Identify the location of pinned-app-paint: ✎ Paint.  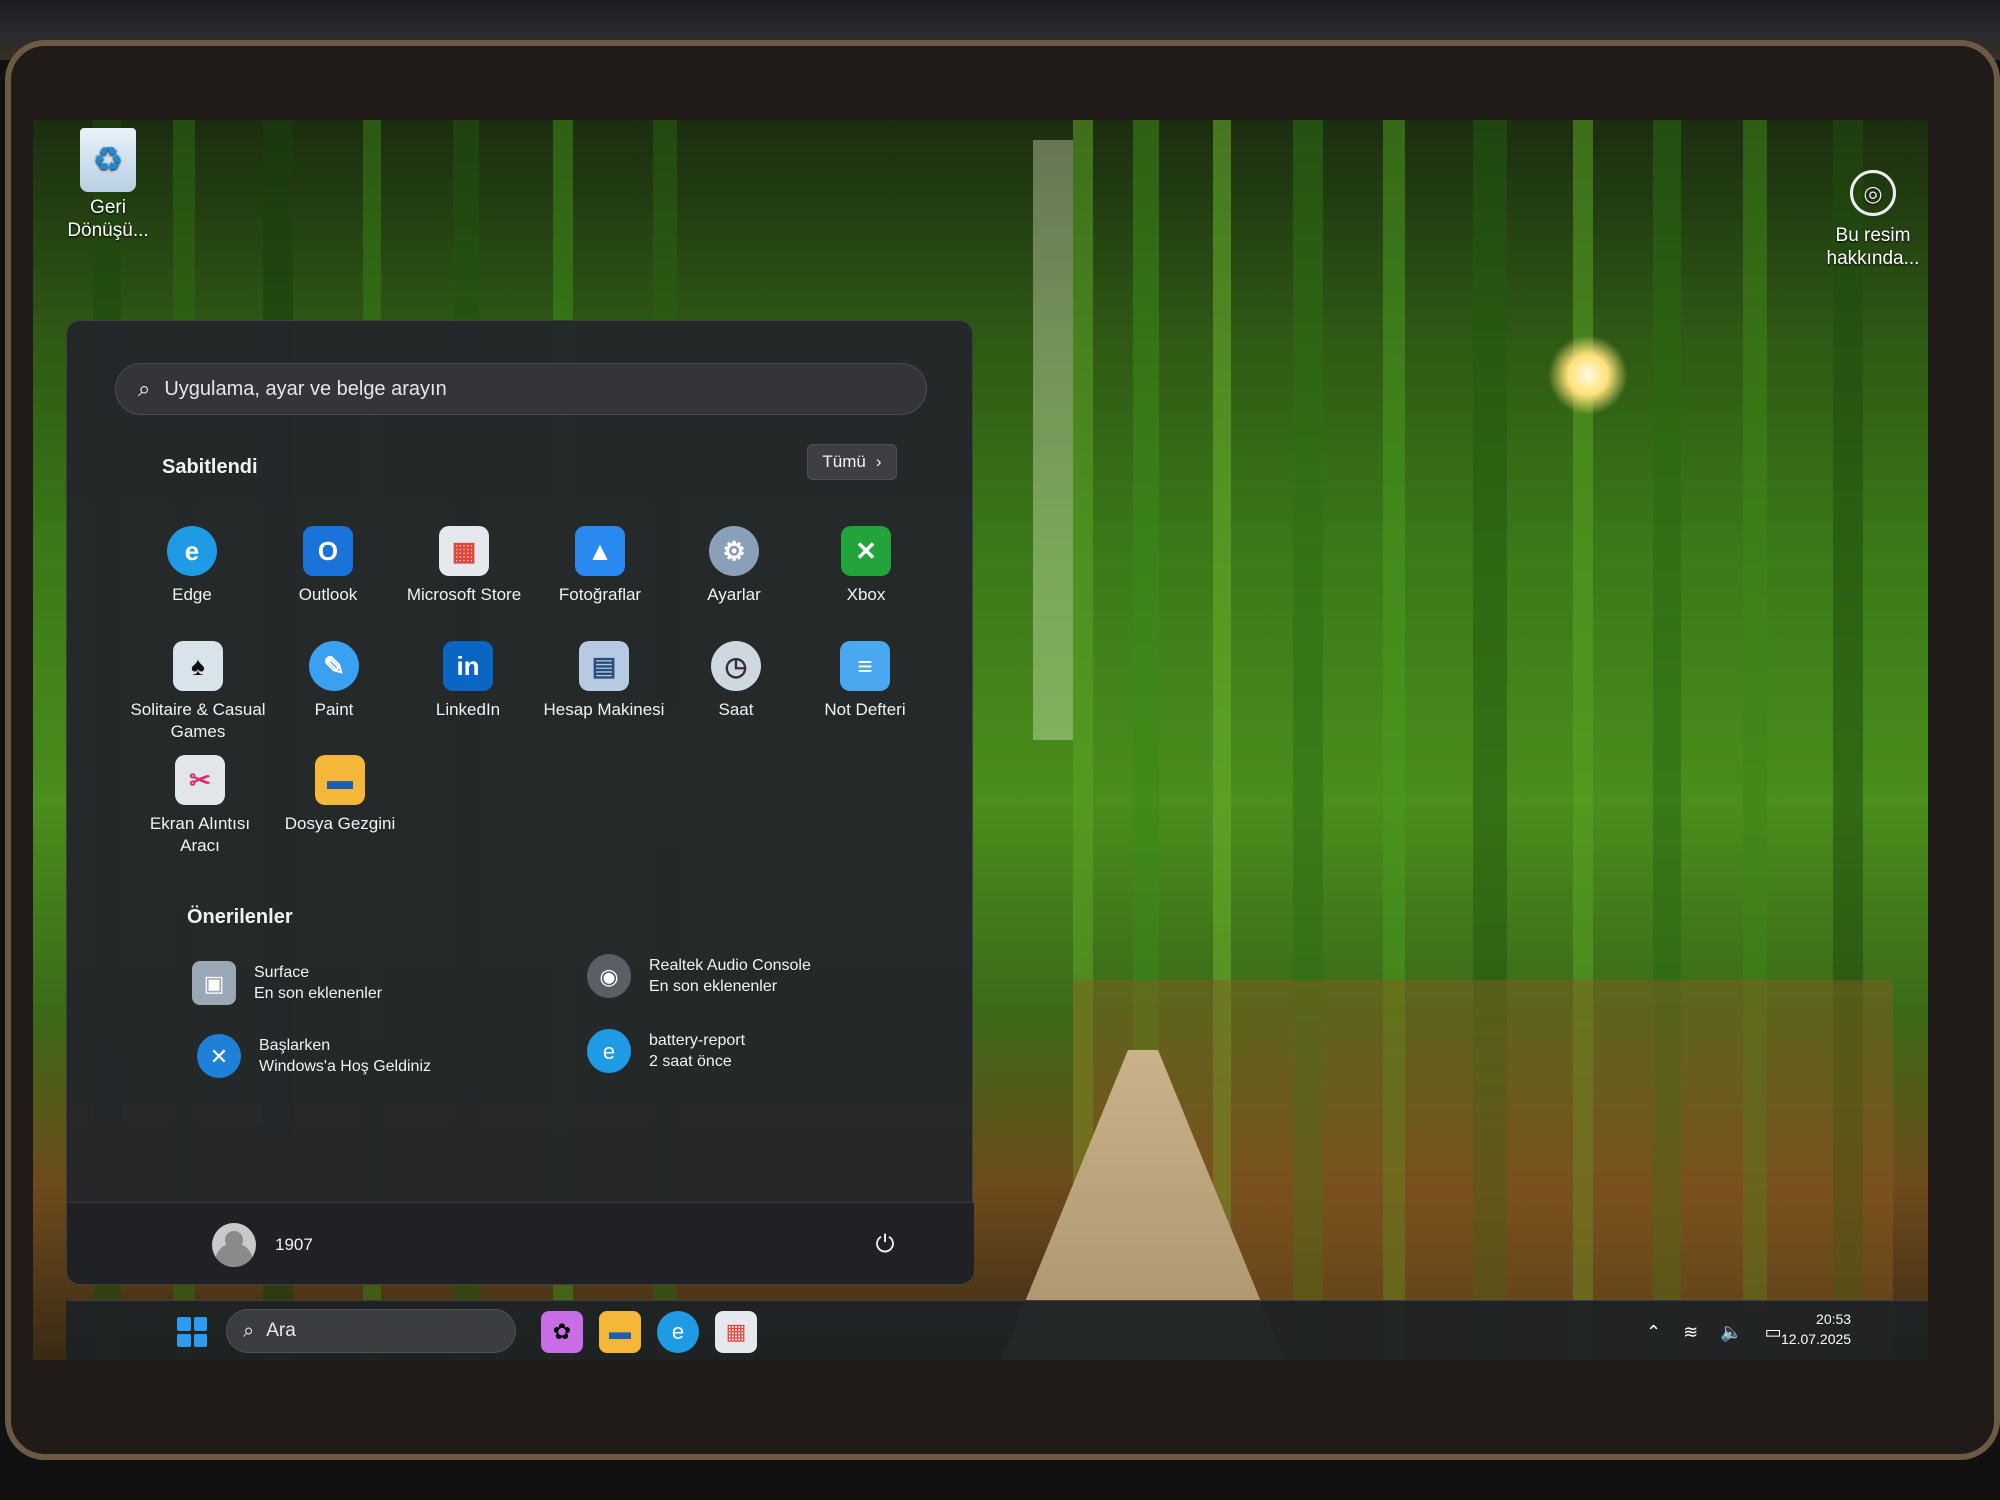
(334, 681).